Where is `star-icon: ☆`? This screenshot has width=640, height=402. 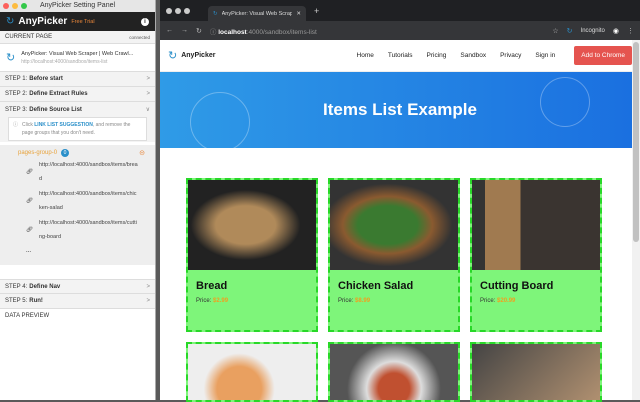 star-icon: ☆ is located at coordinates (555, 31).